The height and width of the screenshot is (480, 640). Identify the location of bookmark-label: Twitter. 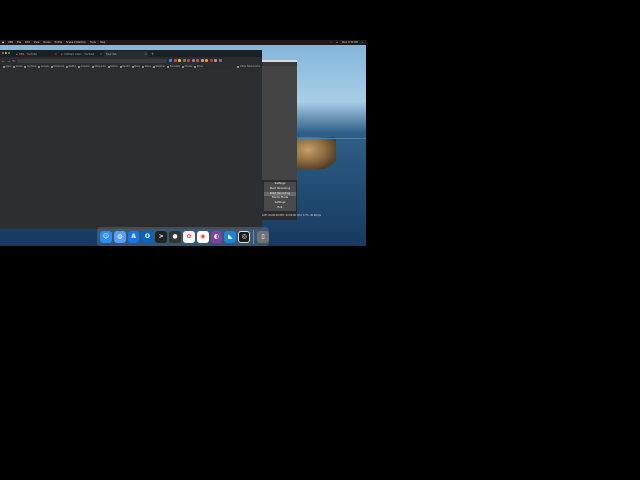
(114, 66).